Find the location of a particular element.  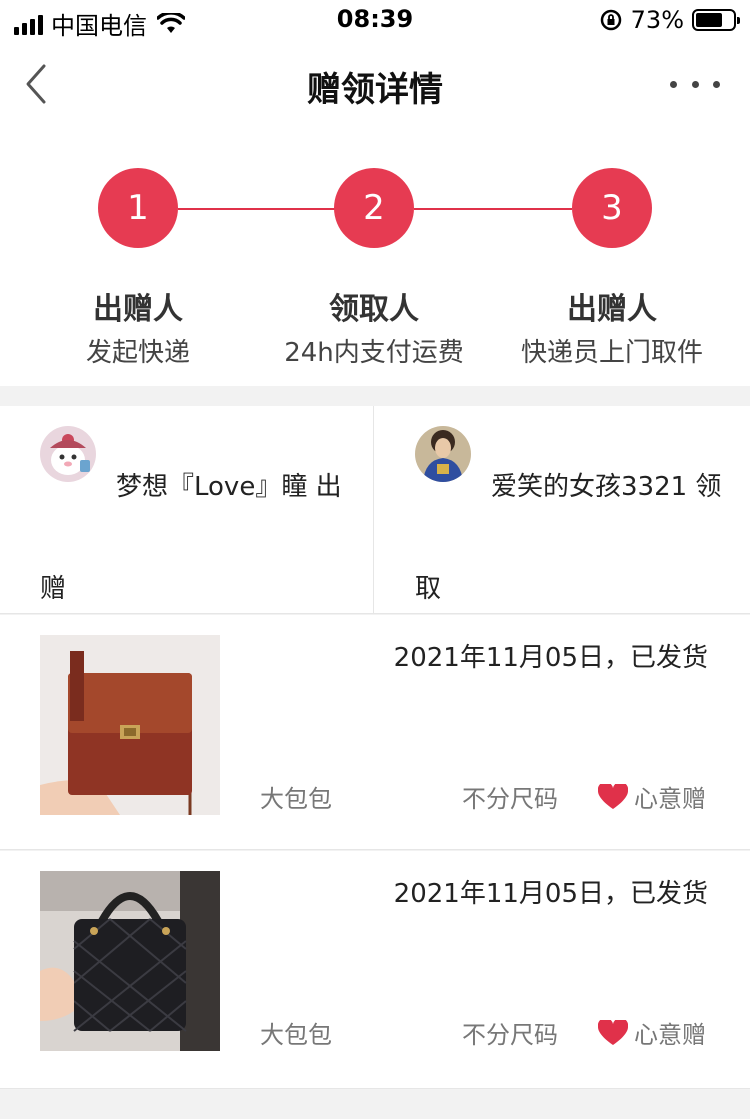

battery-percent: 73% is located at coordinates (657, 20).